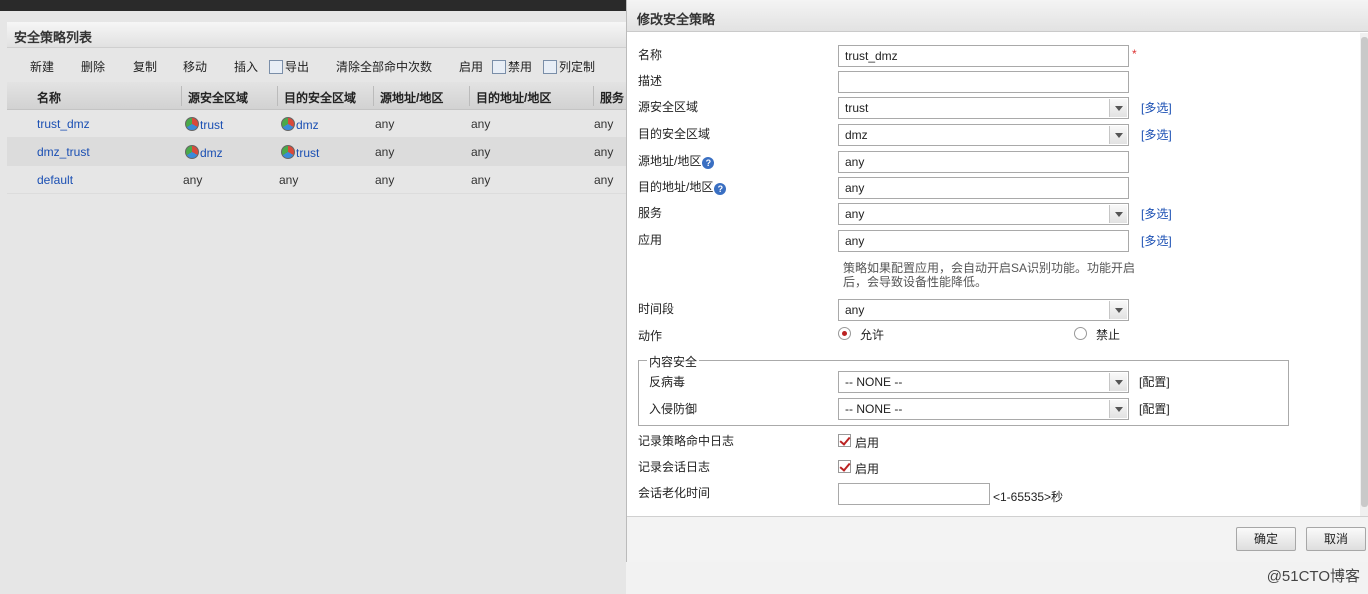  What do you see at coordinates (867, 469) in the screenshot?
I see `log-session-enable-label: 启用` at bounding box center [867, 469].